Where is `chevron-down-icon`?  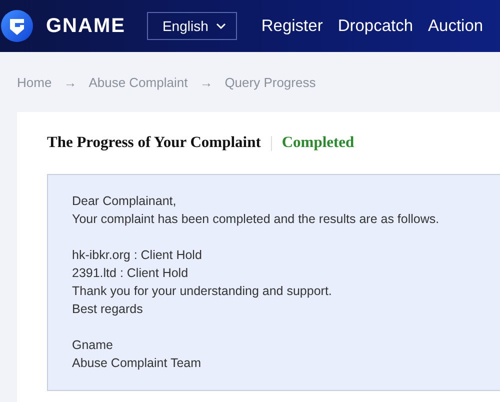
chevron-down-icon is located at coordinates (221, 26).